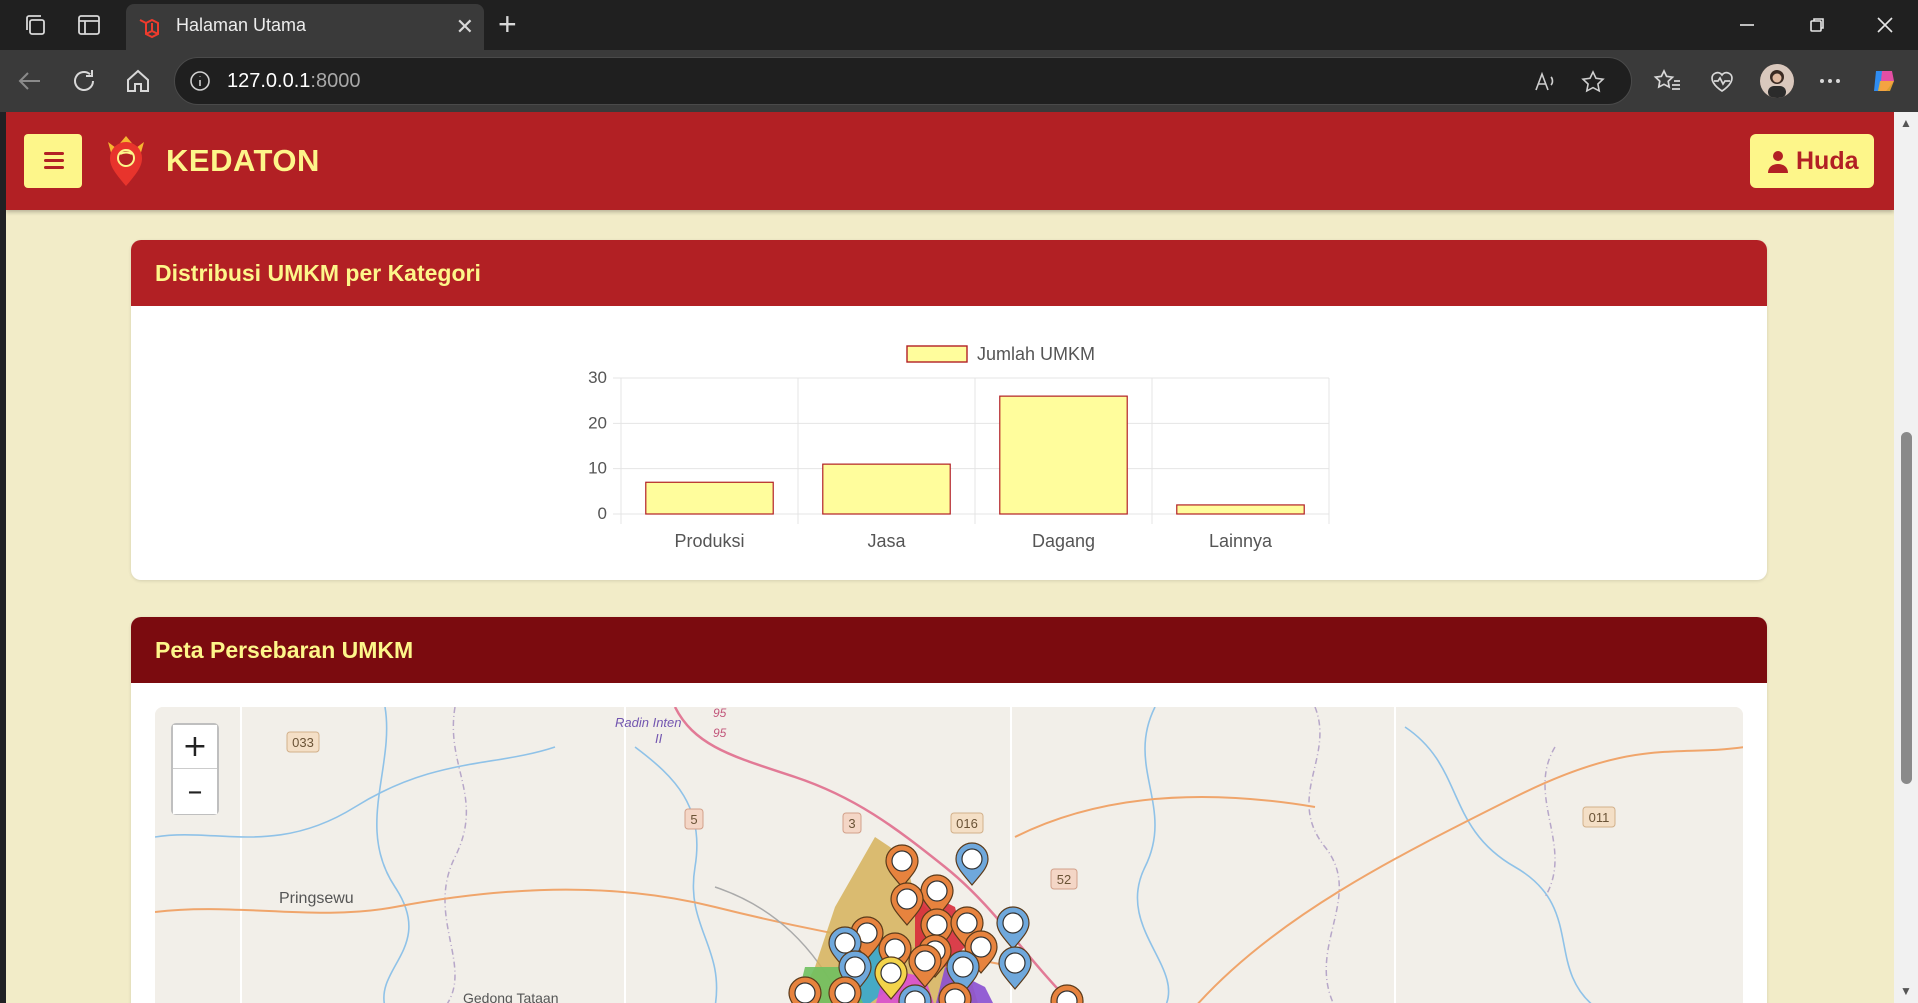 The height and width of the screenshot is (1003, 1918). Describe the element at coordinates (1241, 541) in the screenshot. I see `chart-x-tick-label: Lainnya` at that location.